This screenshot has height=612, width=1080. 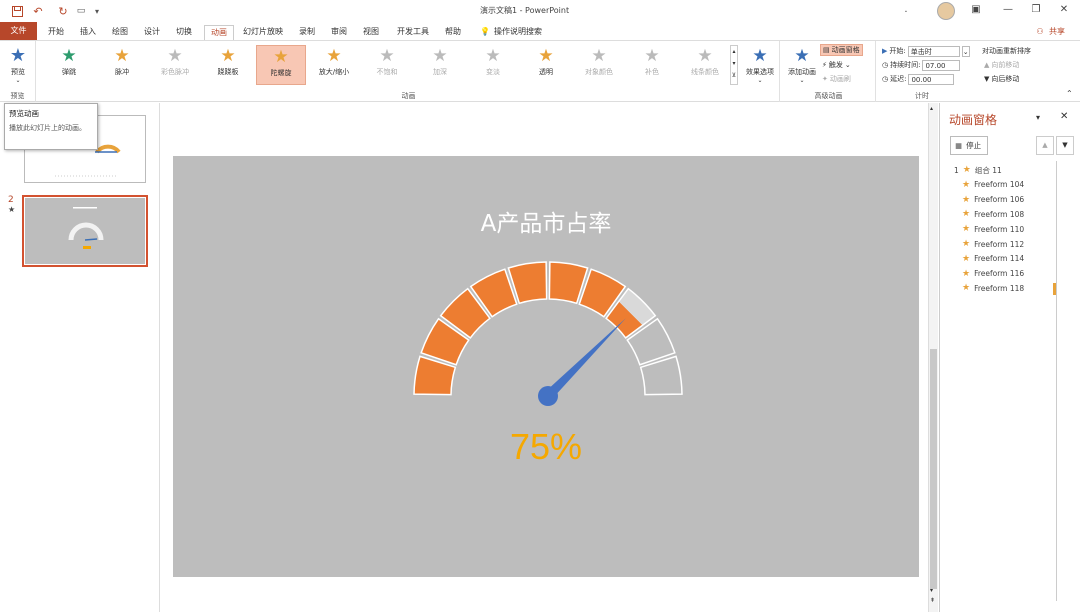 I want to click on ribbon-display-icon: ▣, so click(x=976, y=11).